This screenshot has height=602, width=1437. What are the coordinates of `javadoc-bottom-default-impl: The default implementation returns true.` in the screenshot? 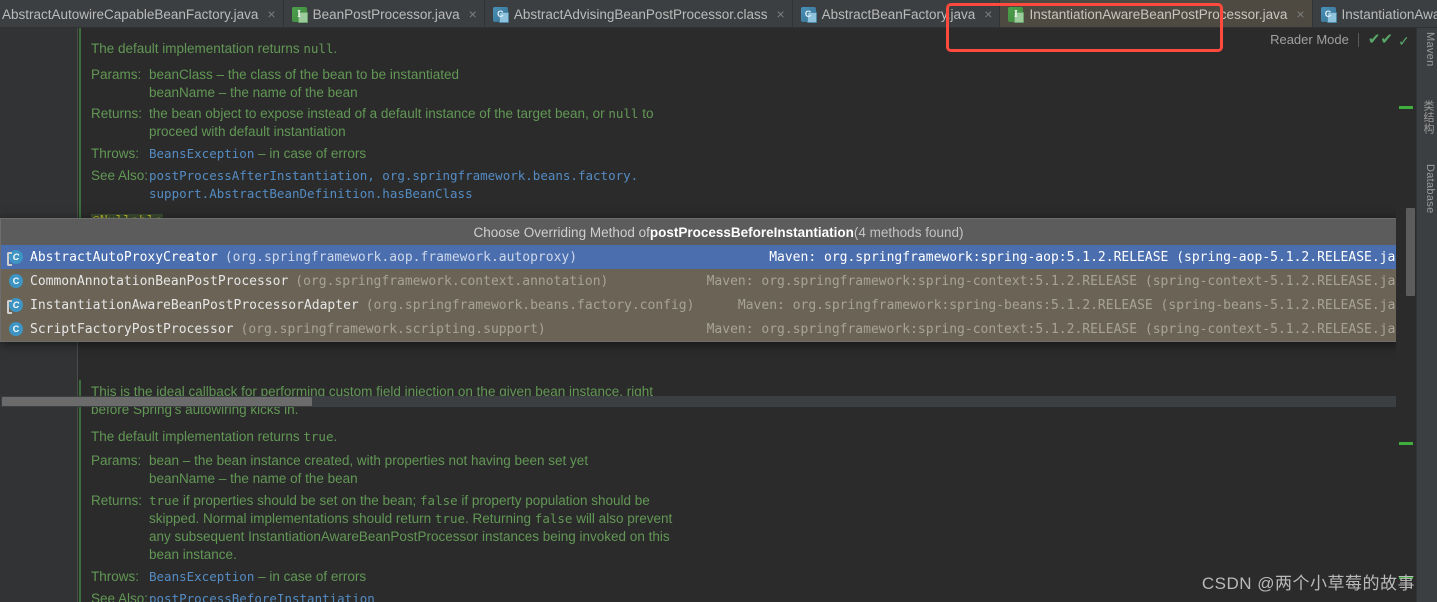 It's located at (214, 437).